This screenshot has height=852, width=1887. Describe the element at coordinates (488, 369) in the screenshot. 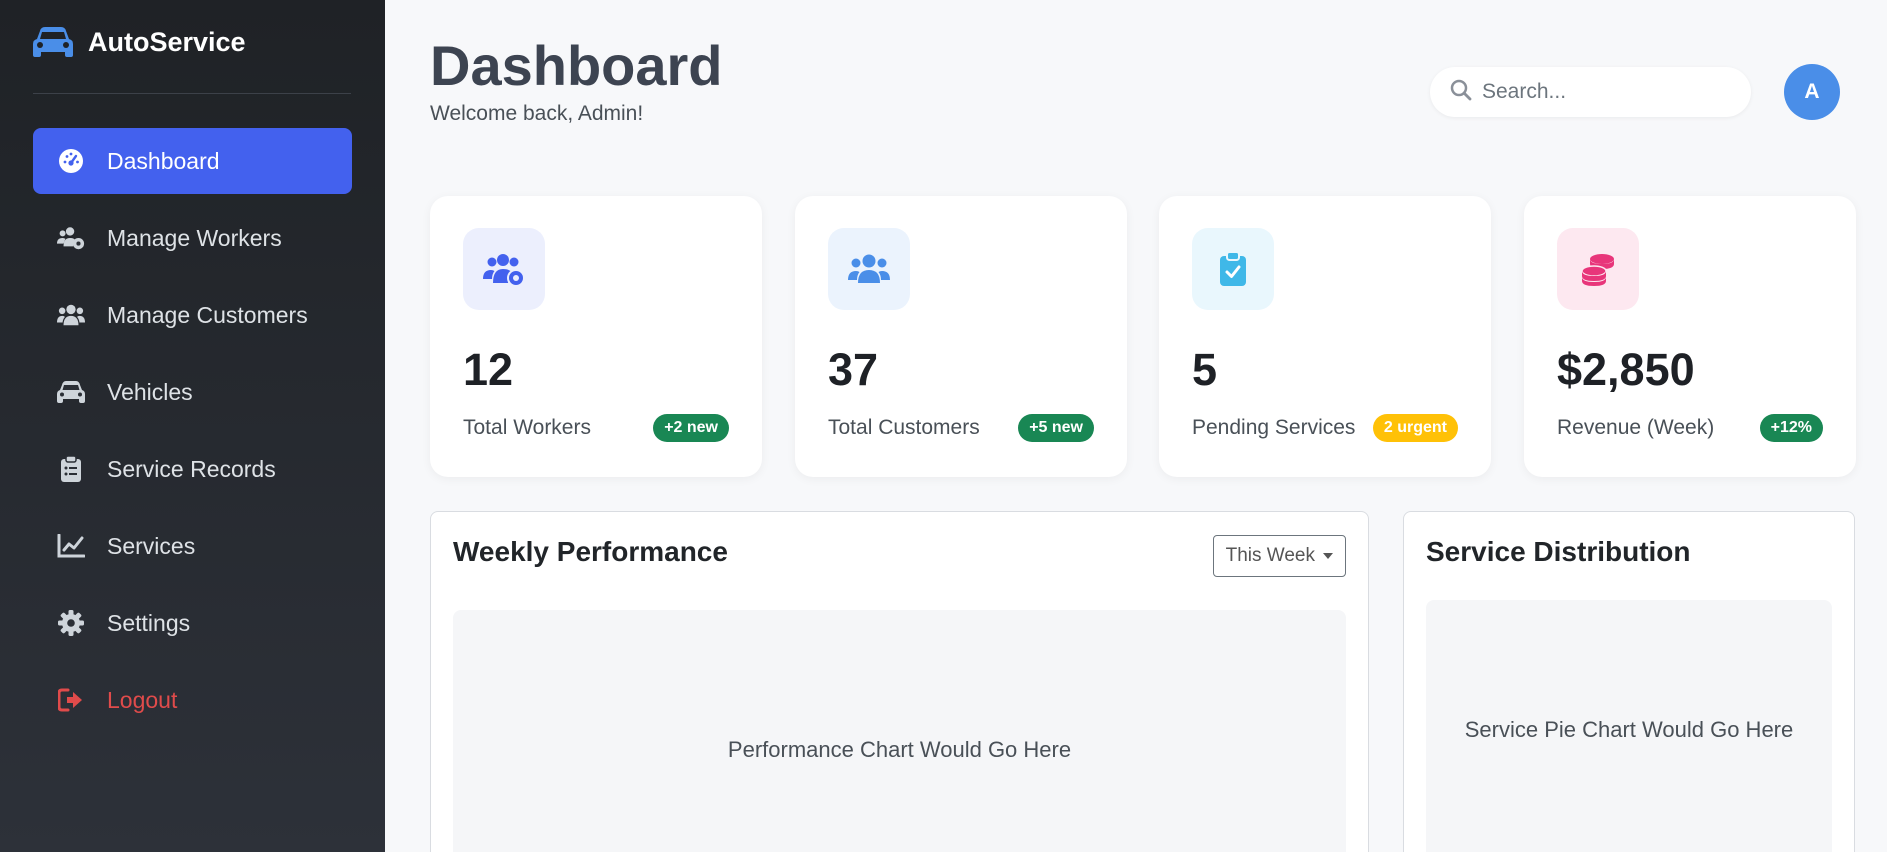

I see `stat-value: 12` at that location.